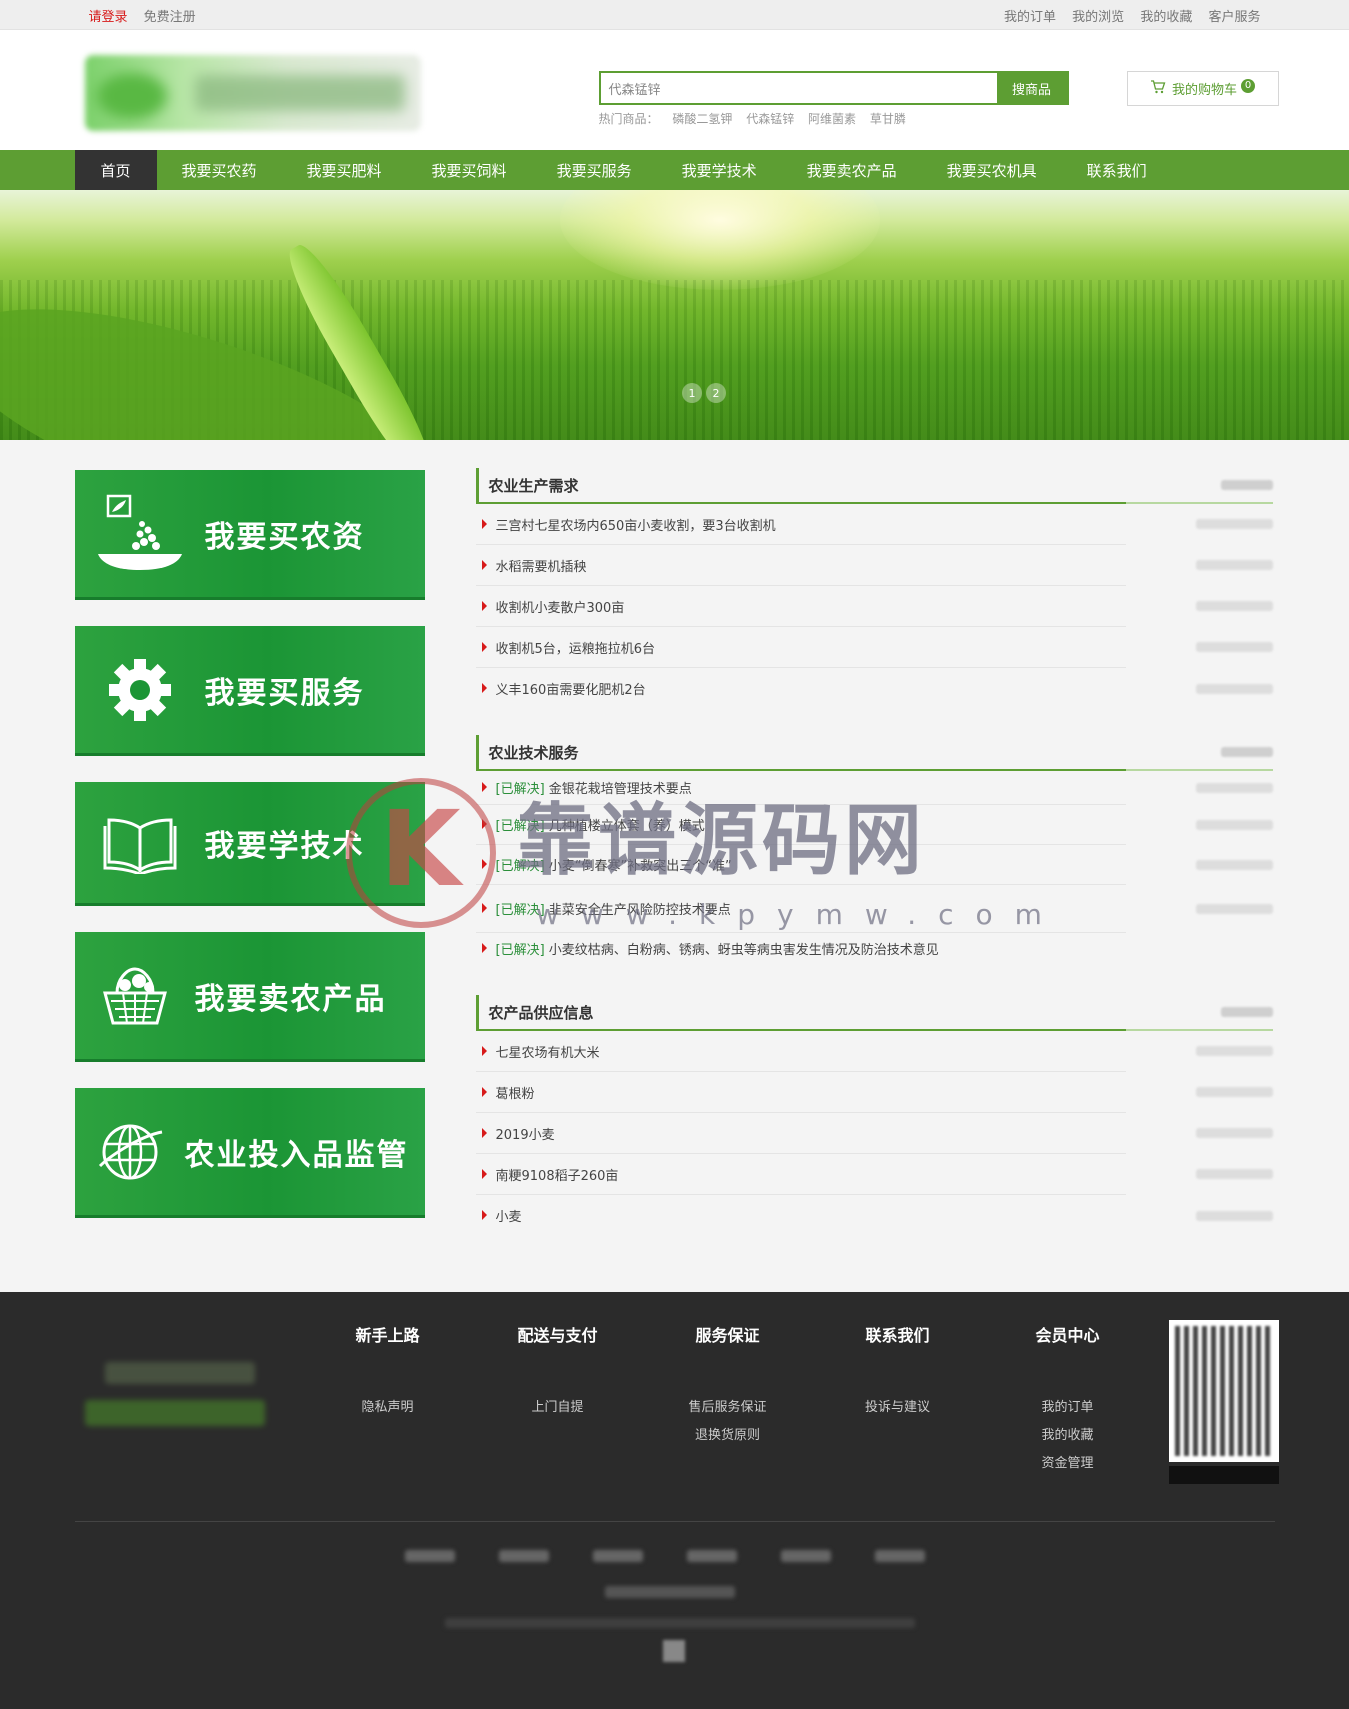 The height and width of the screenshot is (1709, 1349). I want to click on list-item: [已解决] 韭菜安全生产风险防控技术要点, so click(874, 909).